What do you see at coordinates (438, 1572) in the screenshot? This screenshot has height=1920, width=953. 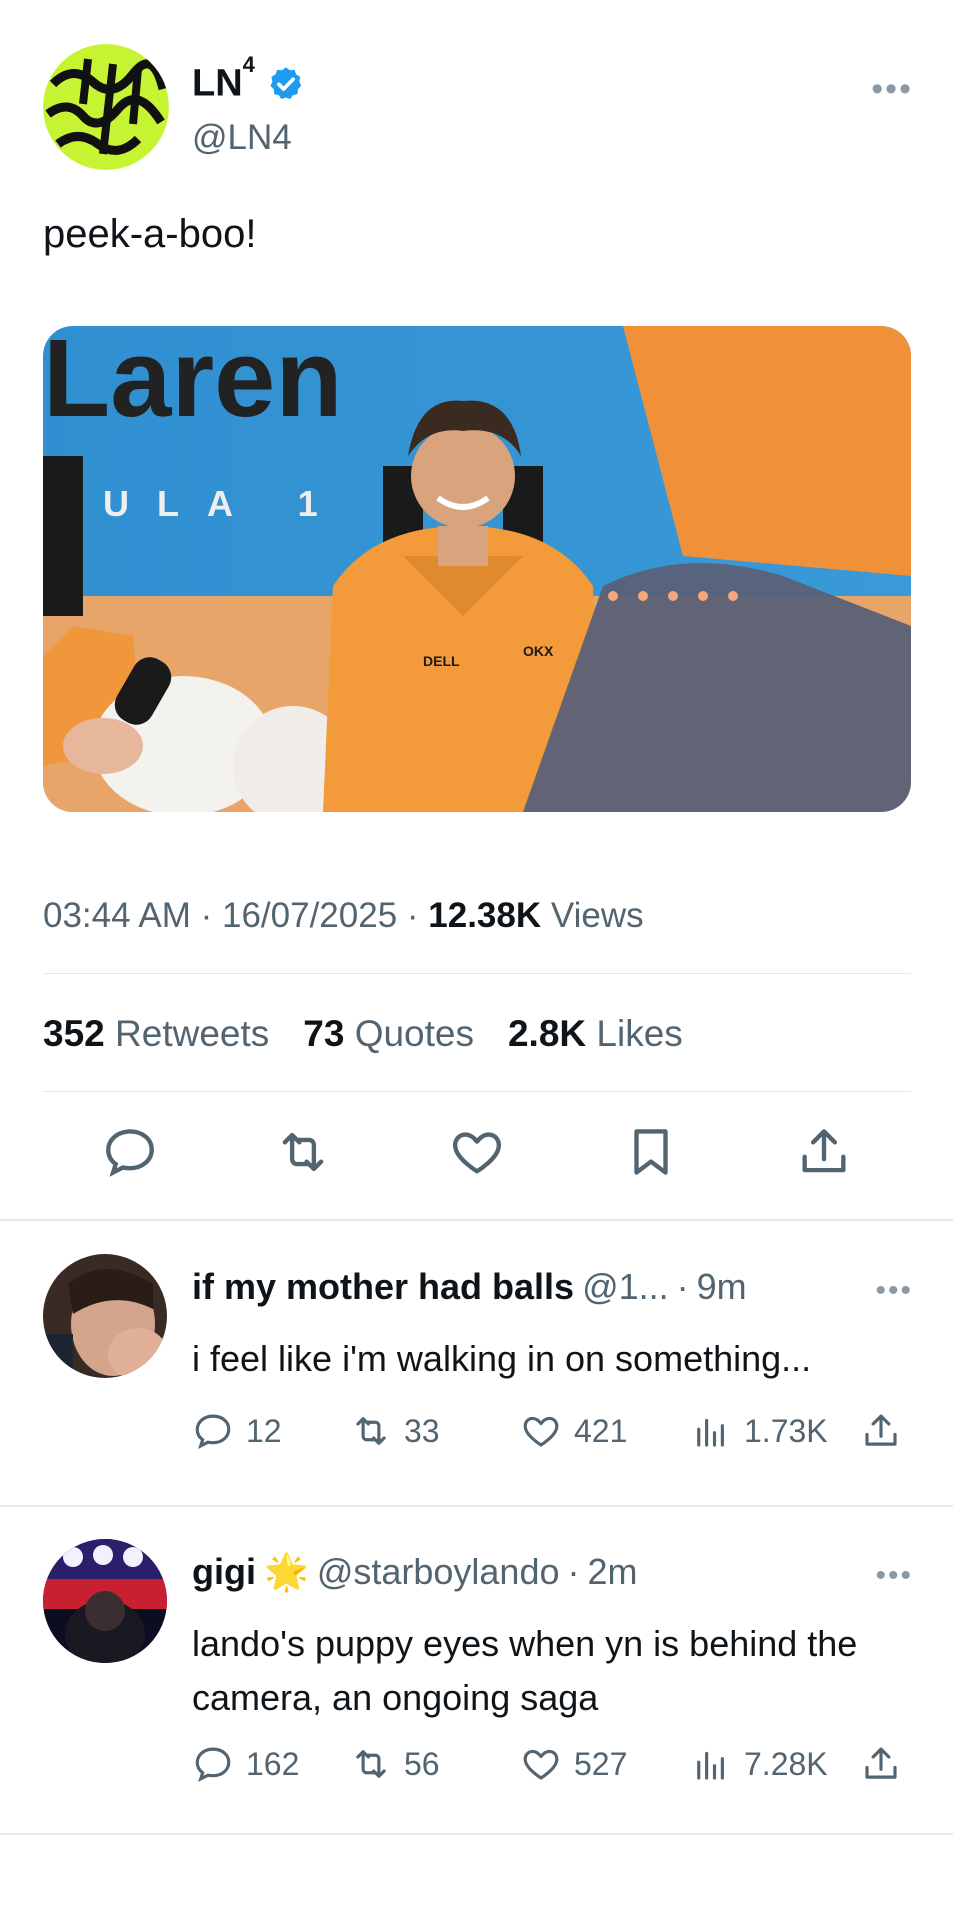 I see `reply-handle: @starboylando` at bounding box center [438, 1572].